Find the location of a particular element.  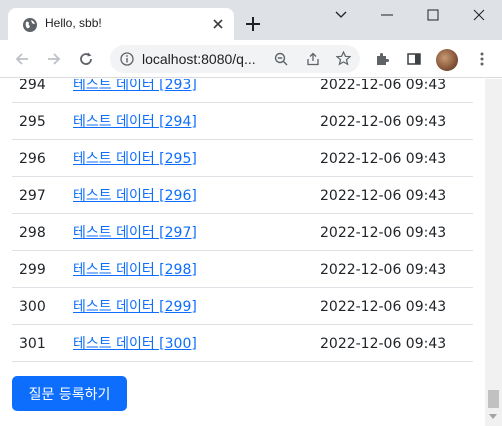

table-row: 296 테스트 데이터 [295] 2022-12-06 09:43 is located at coordinates (242, 158).